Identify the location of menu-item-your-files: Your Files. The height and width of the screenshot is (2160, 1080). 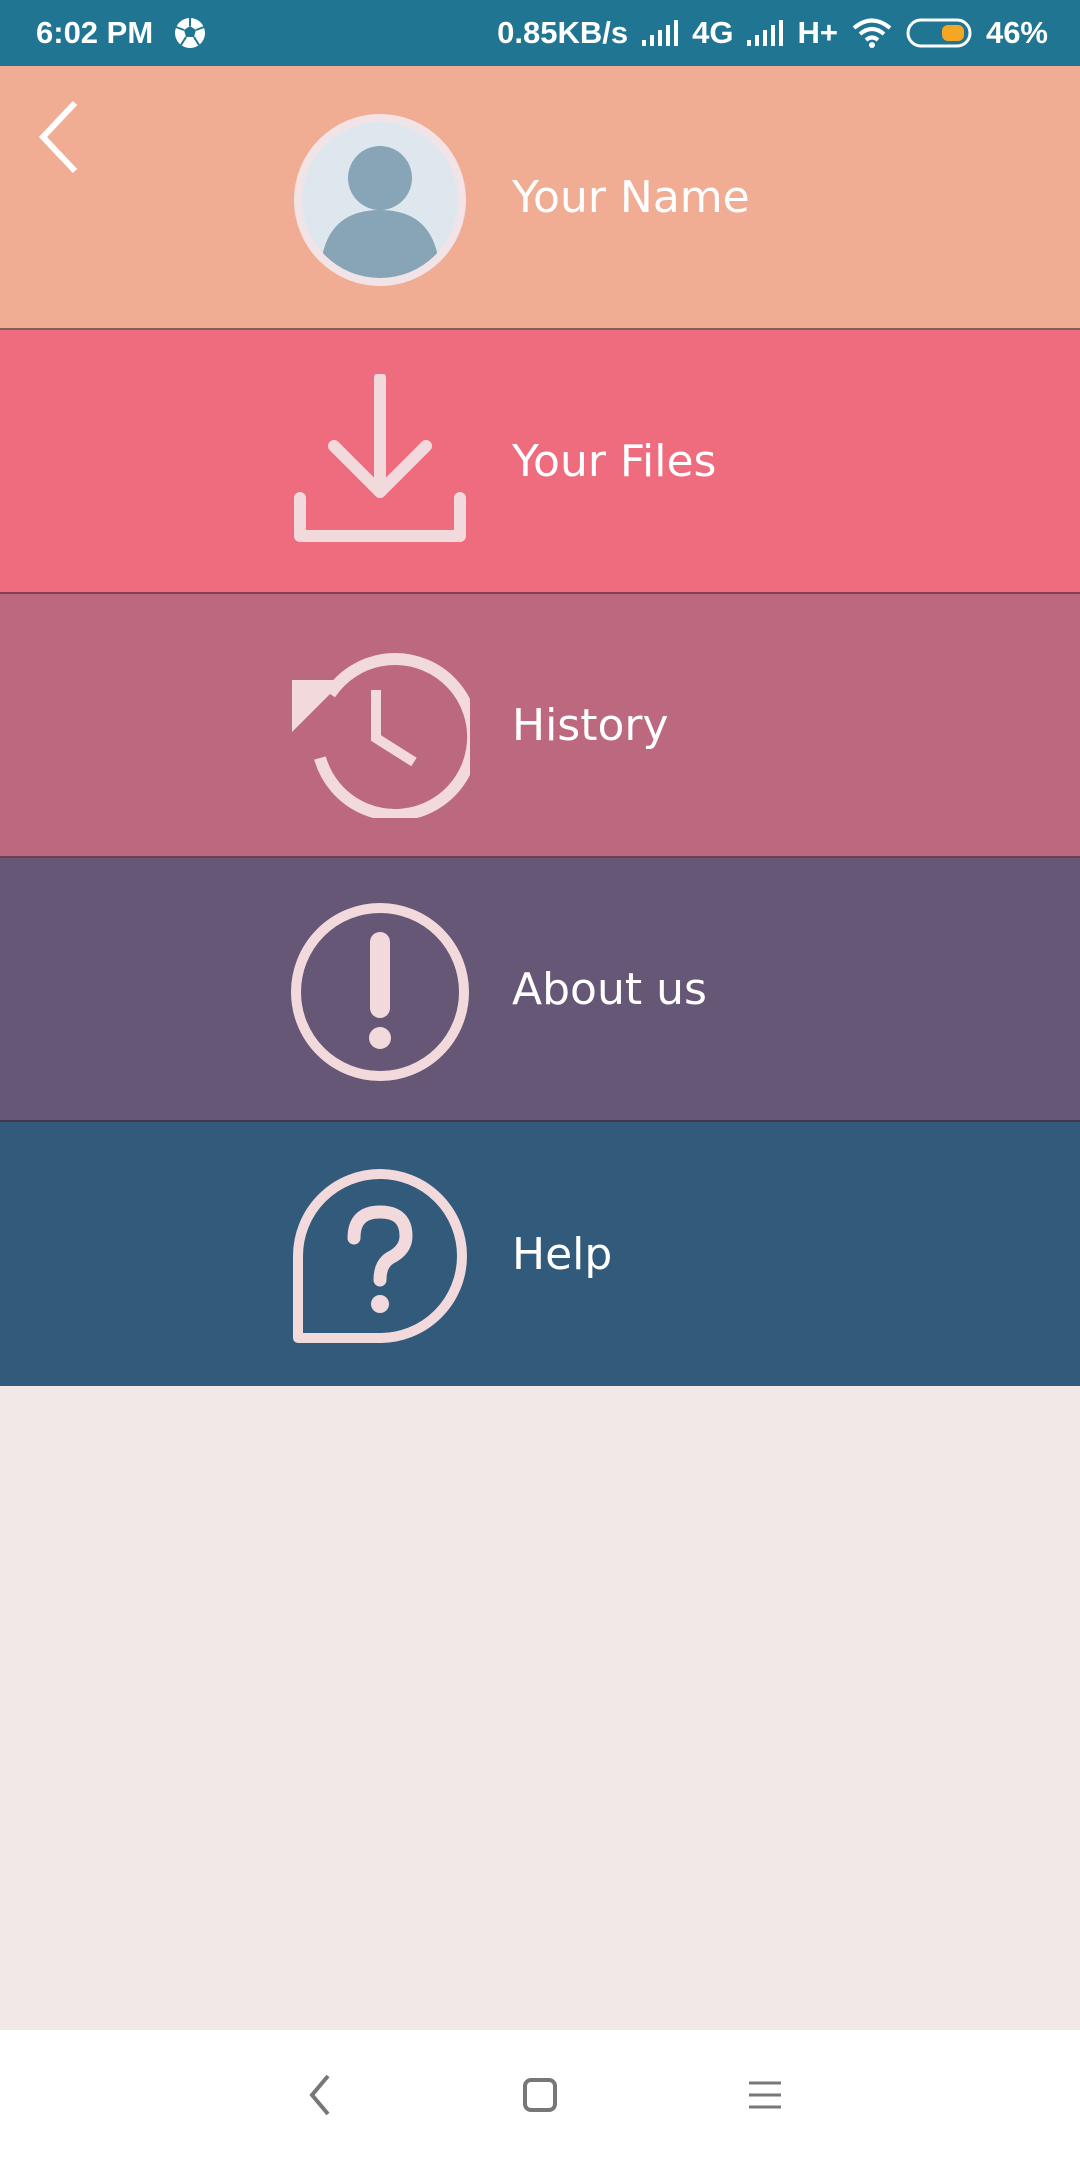
(540, 462).